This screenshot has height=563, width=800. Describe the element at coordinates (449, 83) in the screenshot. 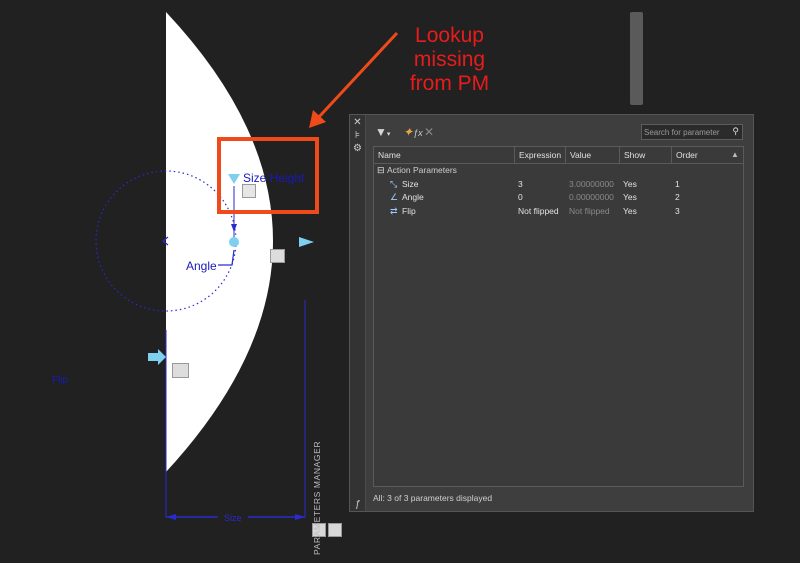

I see `annotation-line-3: from PM` at that location.